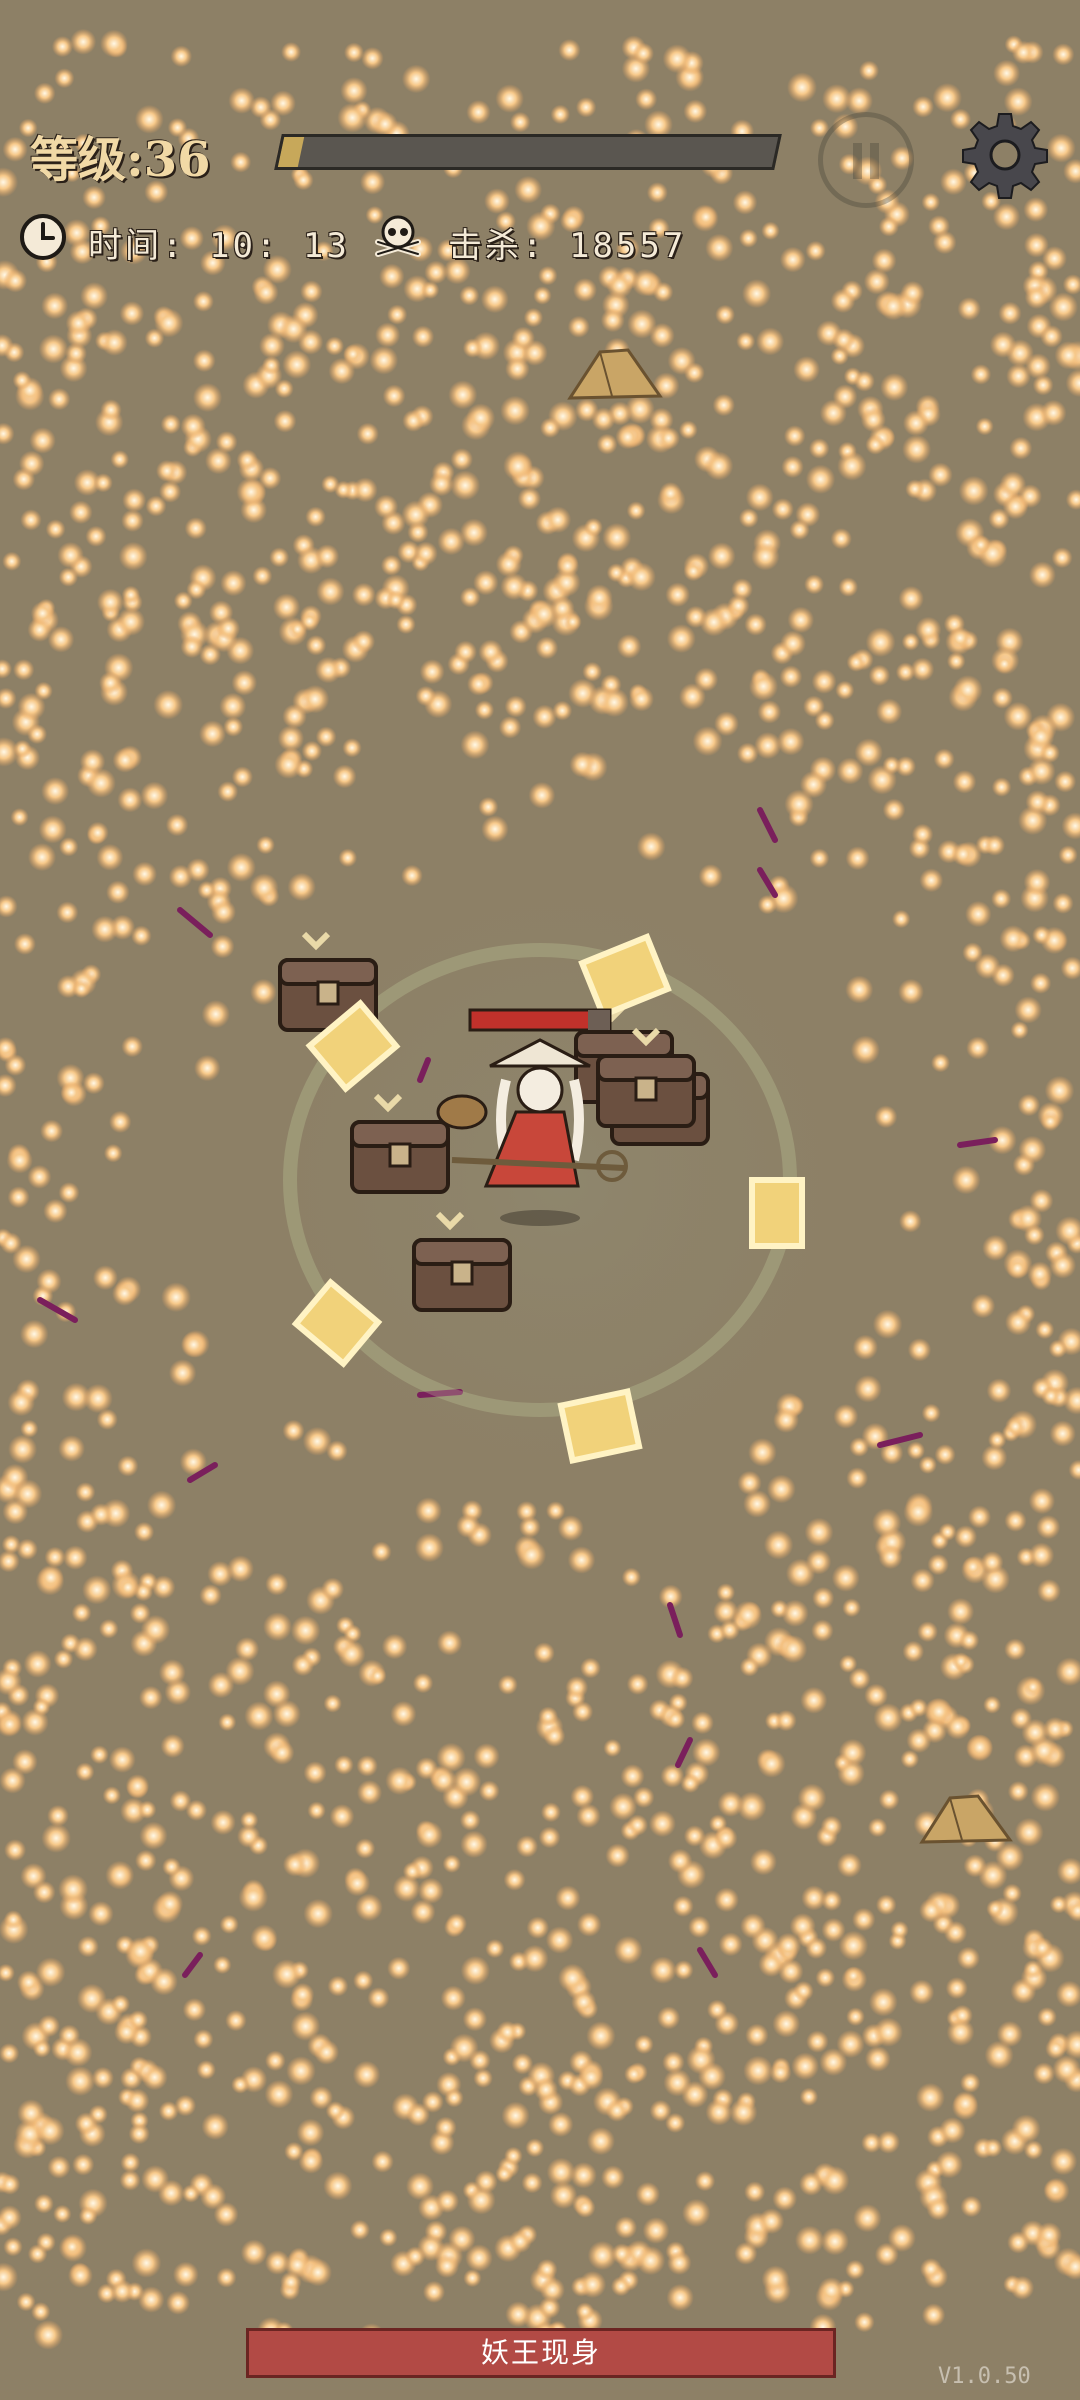  What do you see at coordinates (279, 246) in the screenshot?
I see `time-value: 10: 13` at bounding box center [279, 246].